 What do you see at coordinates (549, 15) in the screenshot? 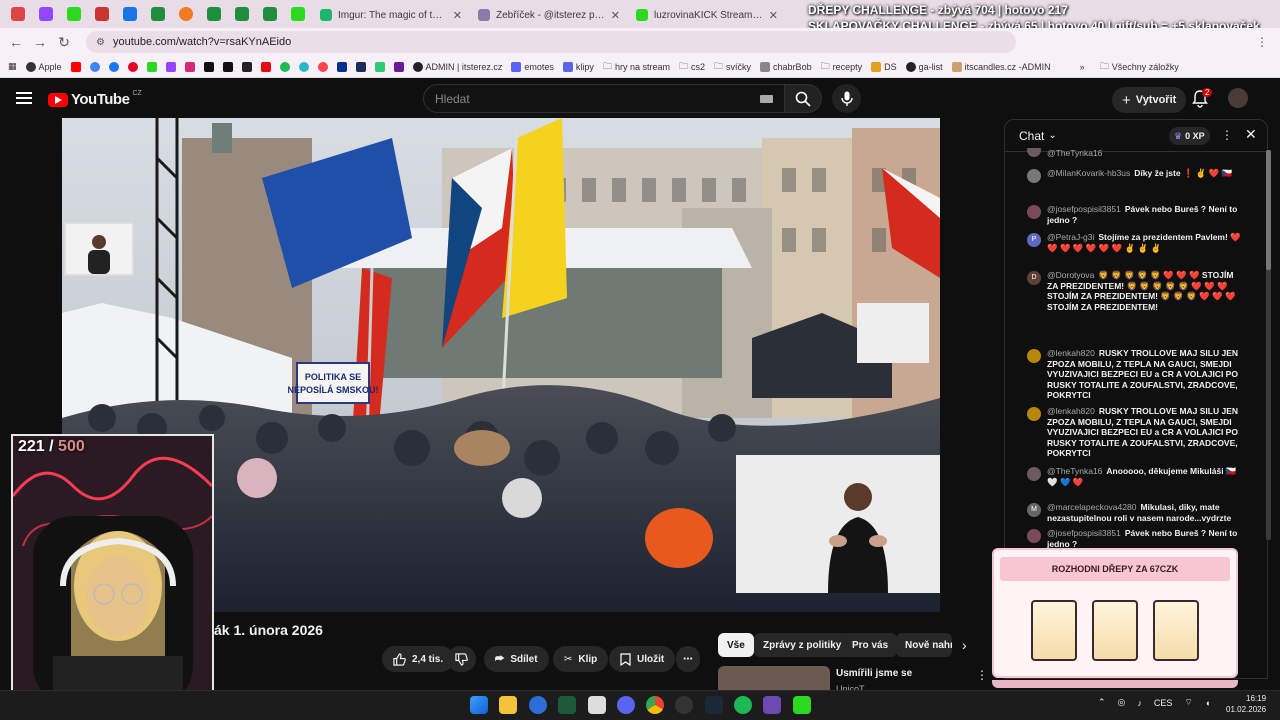
I see `tab-zebricek: Žebříček - @itsterez panel ✕` at bounding box center [549, 15].